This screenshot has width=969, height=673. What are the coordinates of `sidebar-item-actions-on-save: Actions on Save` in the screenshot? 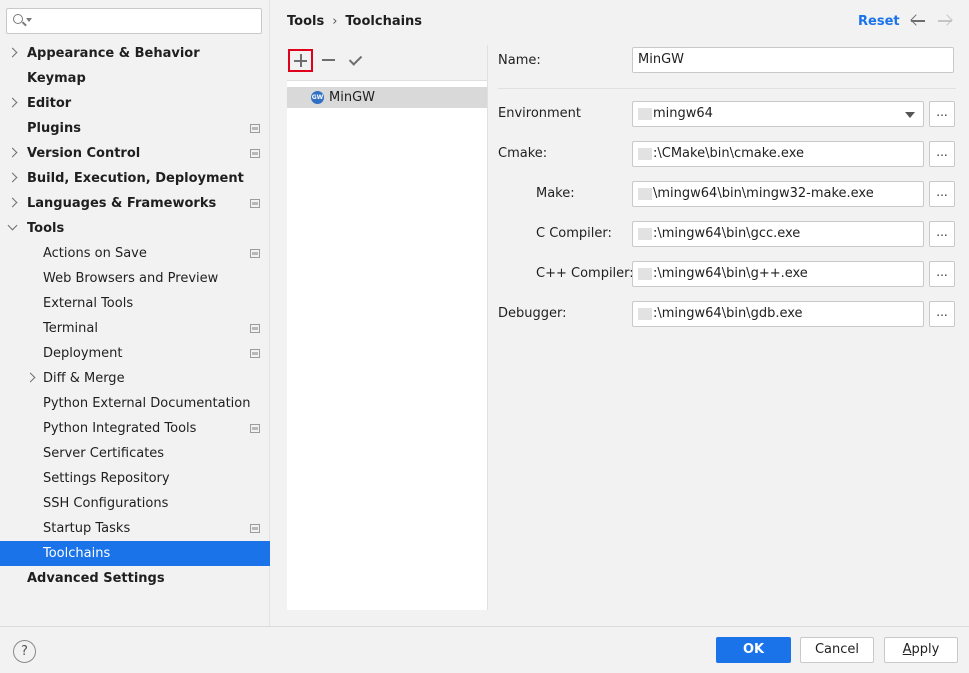 It's located at (135, 253).